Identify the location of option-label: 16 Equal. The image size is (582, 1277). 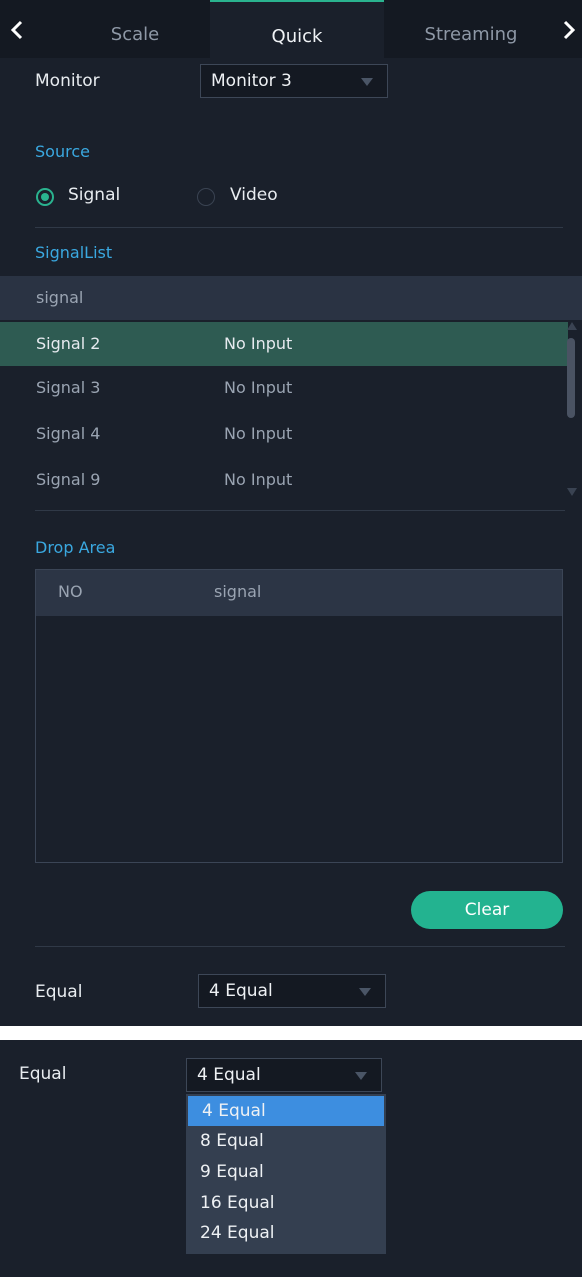
(237, 1203).